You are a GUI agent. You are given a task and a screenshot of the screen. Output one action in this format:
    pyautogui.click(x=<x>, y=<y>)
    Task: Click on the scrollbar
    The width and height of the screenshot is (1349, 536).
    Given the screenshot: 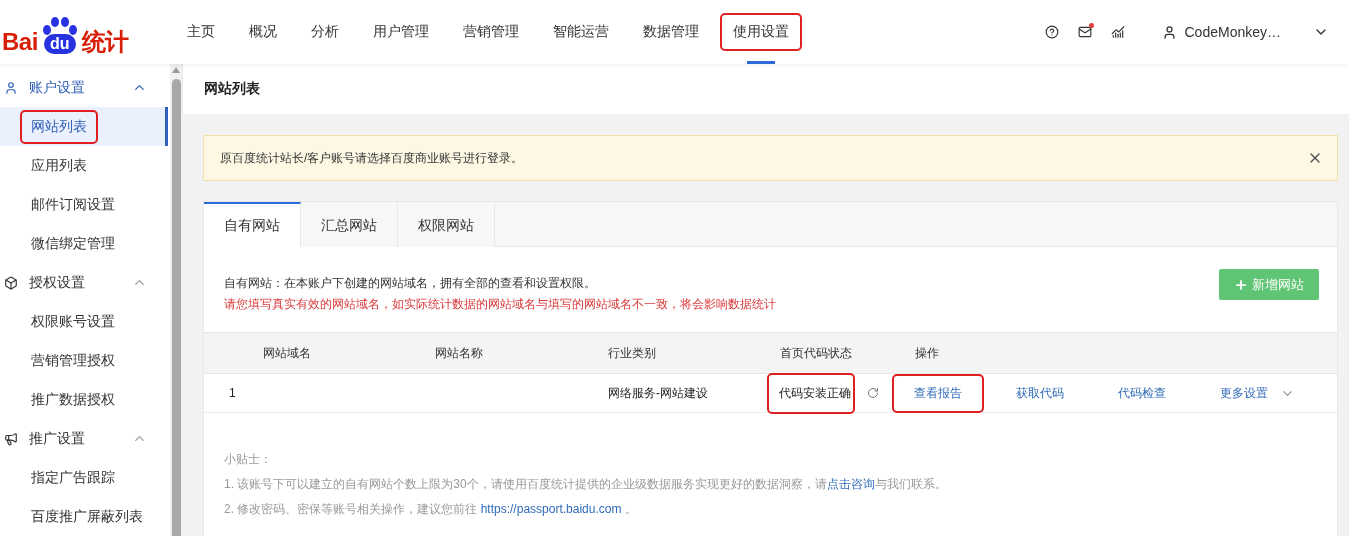 What is the action you would take?
    pyautogui.click(x=176, y=300)
    